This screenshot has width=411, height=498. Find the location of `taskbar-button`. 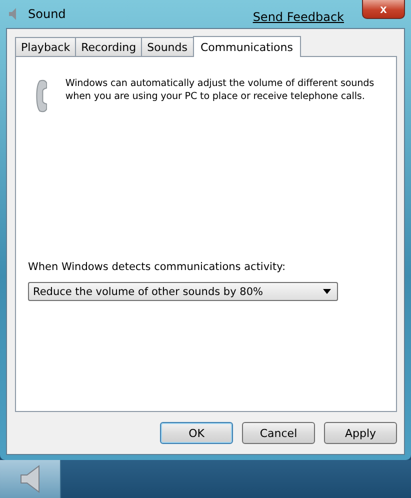

taskbar-button is located at coordinates (30, 479).